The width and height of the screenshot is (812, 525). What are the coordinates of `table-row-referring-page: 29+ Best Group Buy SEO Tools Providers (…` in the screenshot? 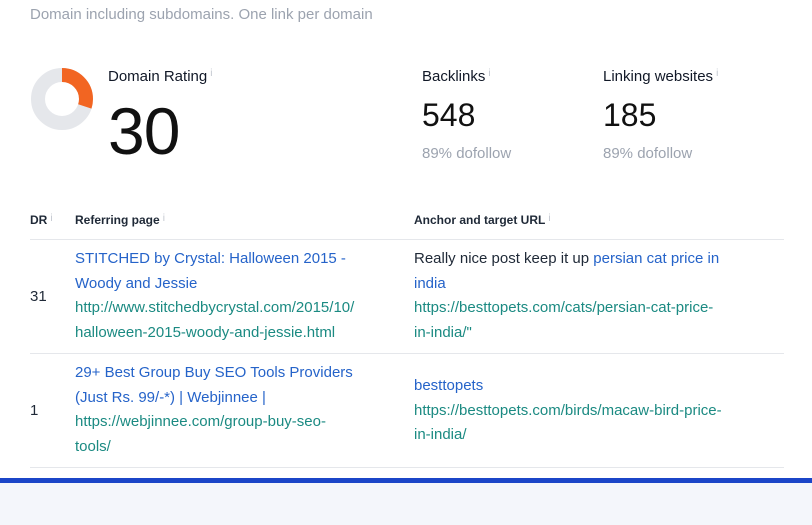 It's located at (214, 410).